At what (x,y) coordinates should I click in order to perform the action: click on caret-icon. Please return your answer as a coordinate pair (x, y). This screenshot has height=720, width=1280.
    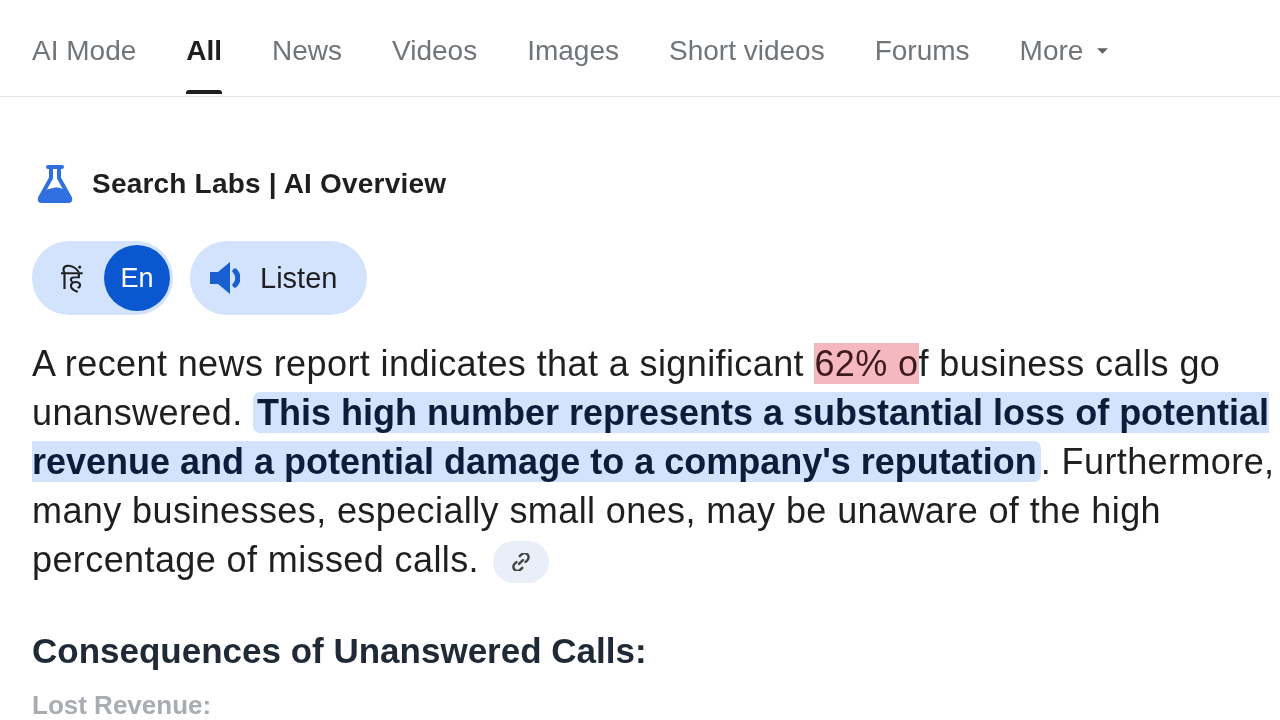
    Looking at the image, I should click on (1103, 51).